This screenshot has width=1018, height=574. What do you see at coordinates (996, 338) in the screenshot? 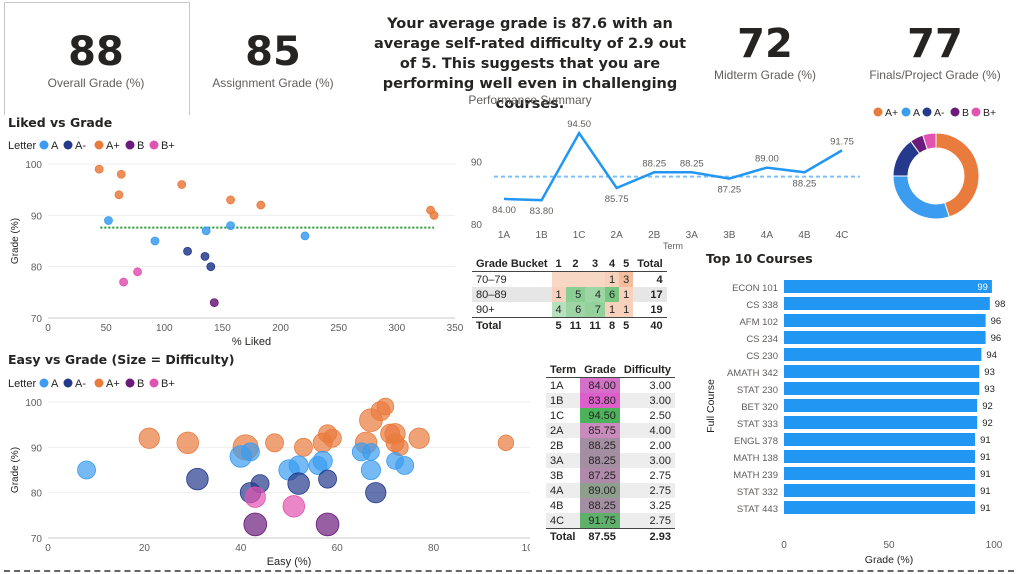
I see `data-label: 96` at bounding box center [996, 338].